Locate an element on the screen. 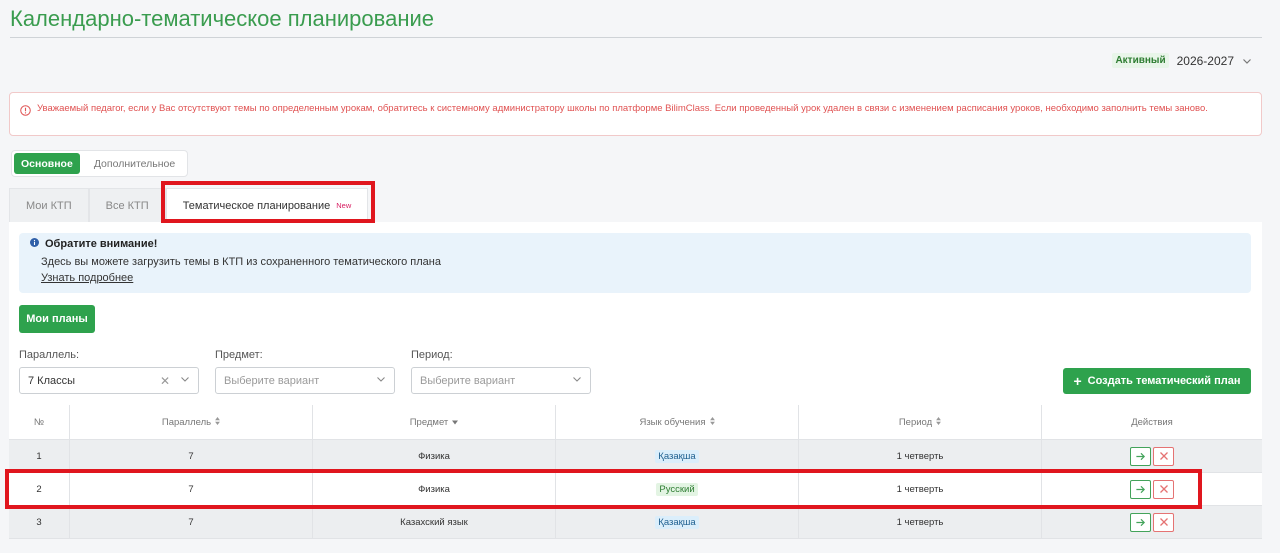 This screenshot has height=553, width=1280. cell-number: 2 is located at coordinates (39, 489).